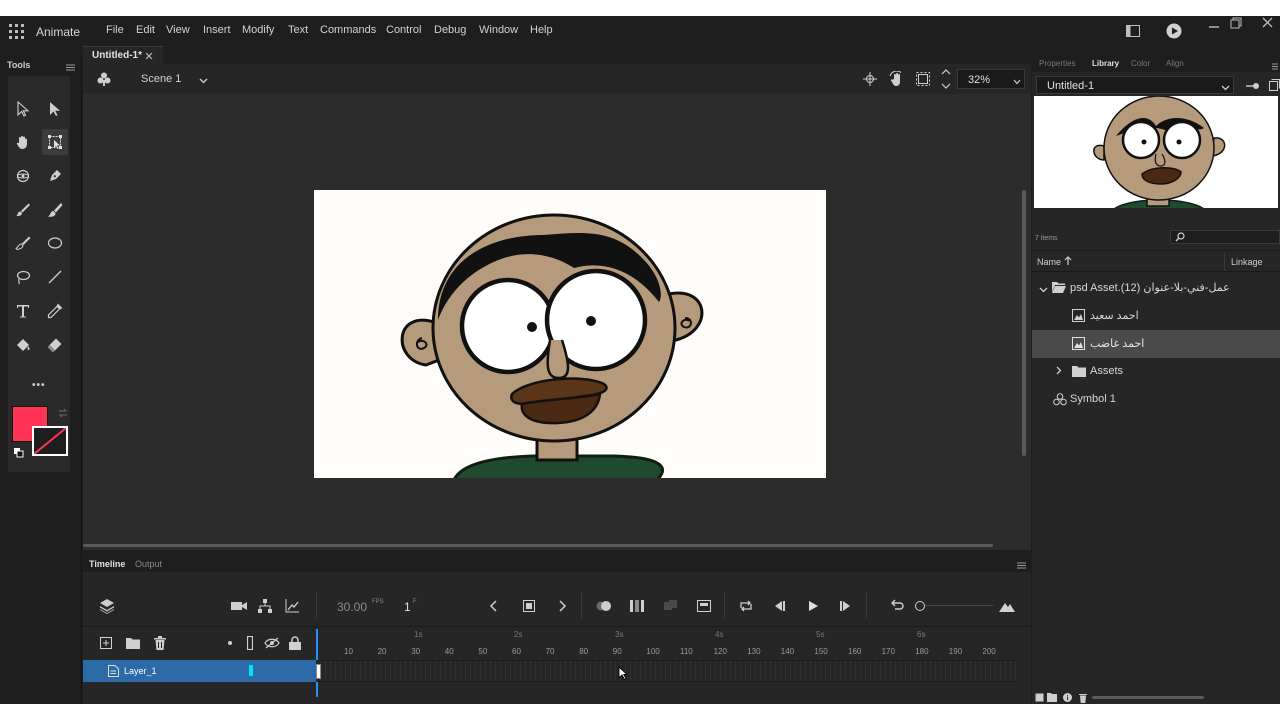 This screenshot has height=720, width=1280. Describe the element at coordinates (604, 607) in the screenshot. I see `onion-skin-icon` at that location.